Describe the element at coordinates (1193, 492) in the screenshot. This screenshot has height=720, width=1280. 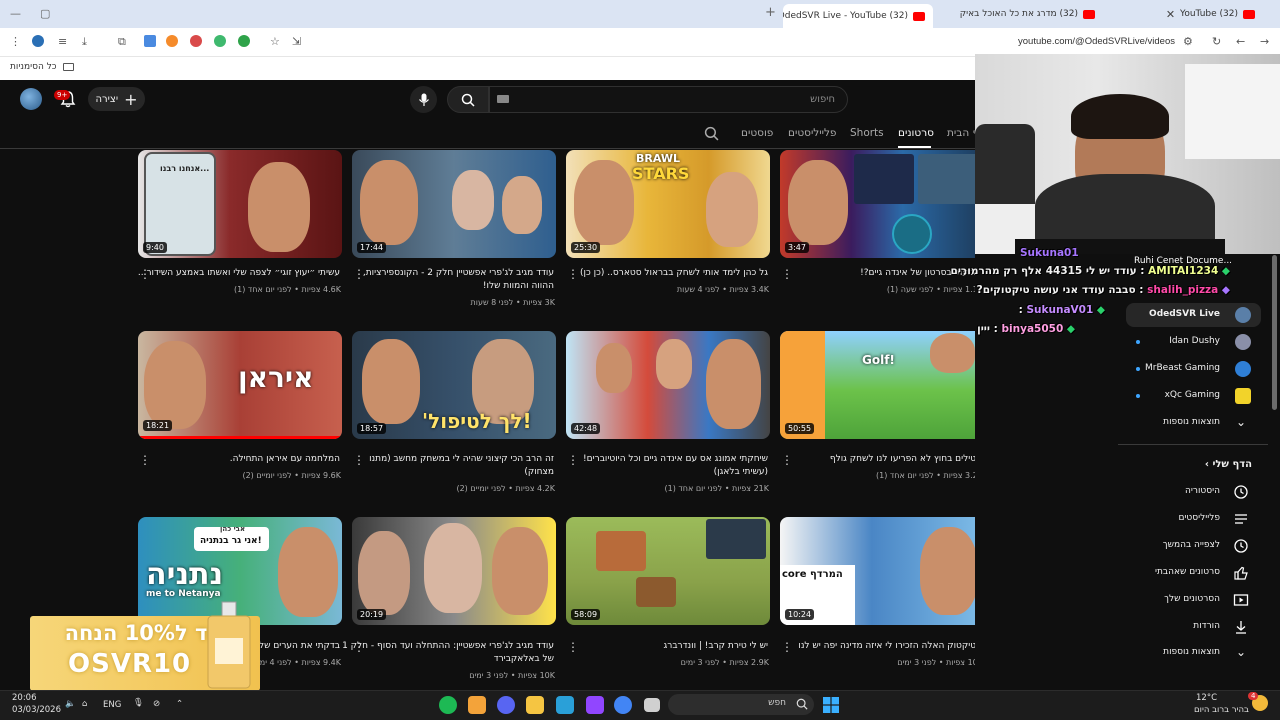
I see `sidebar-item-history: היסטוריה` at that location.